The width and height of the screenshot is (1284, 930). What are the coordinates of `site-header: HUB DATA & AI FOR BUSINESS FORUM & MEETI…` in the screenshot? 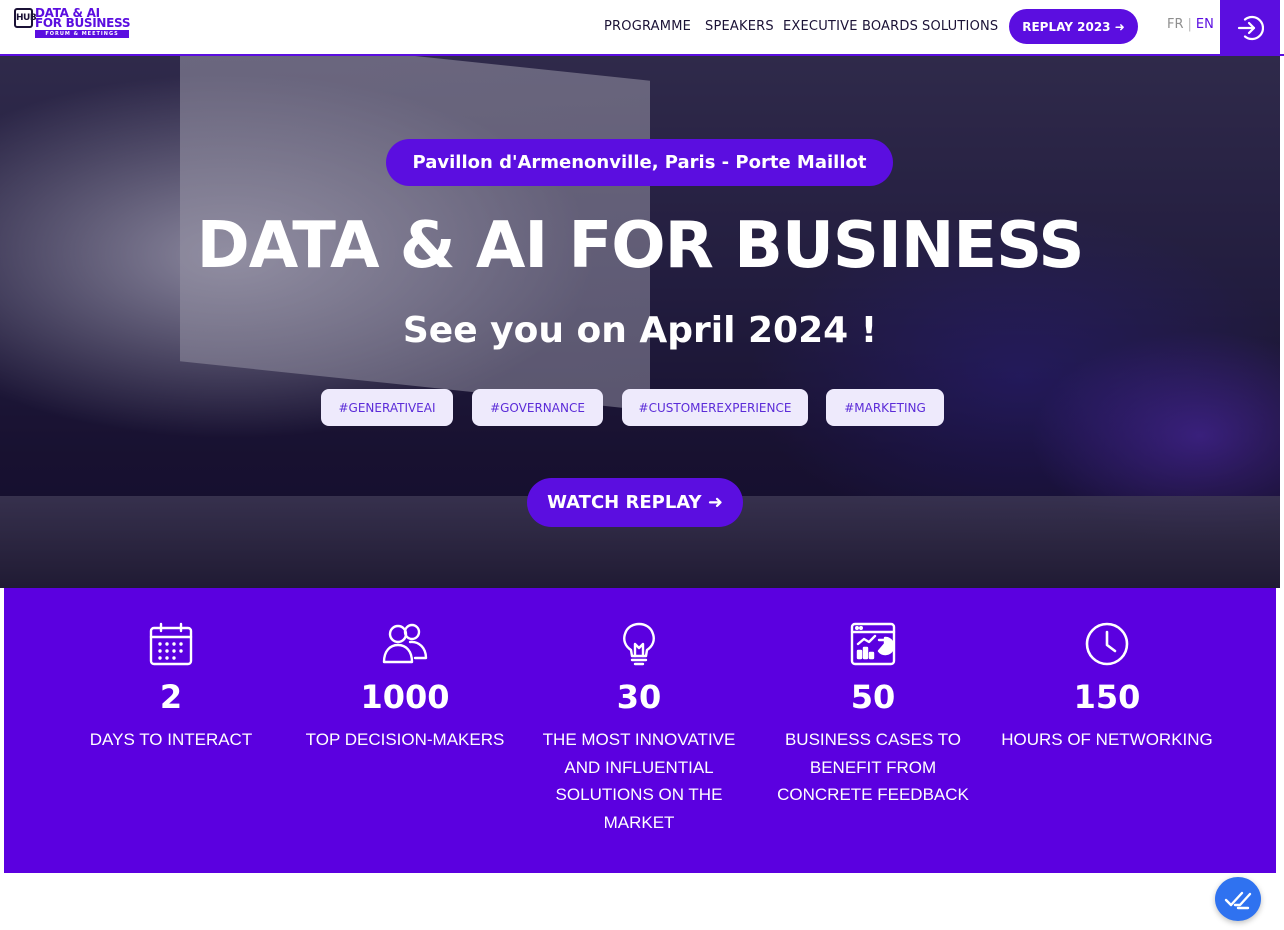 It's located at (642, 28).